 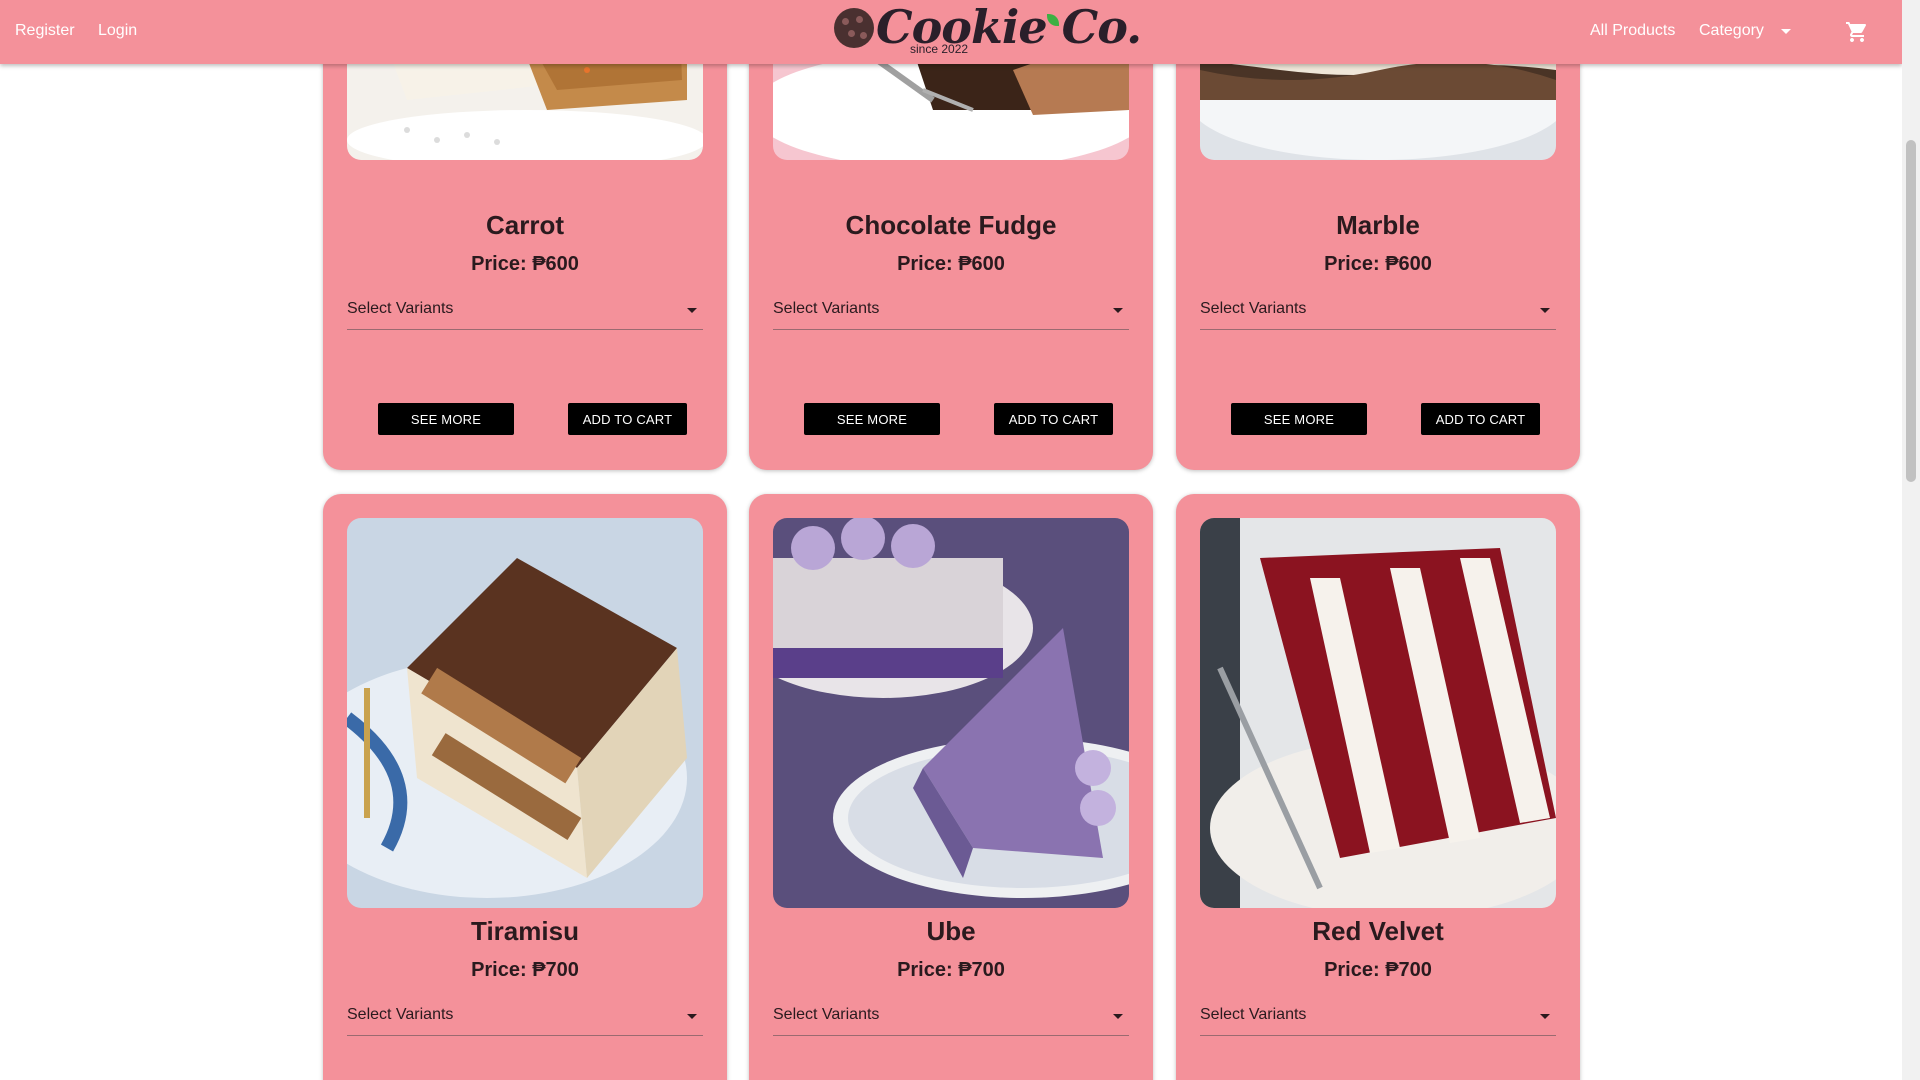 What do you see at coordinates (951, 931) in the screenshot?
I see `product-name: Ube` at bounding box center [951, 931].